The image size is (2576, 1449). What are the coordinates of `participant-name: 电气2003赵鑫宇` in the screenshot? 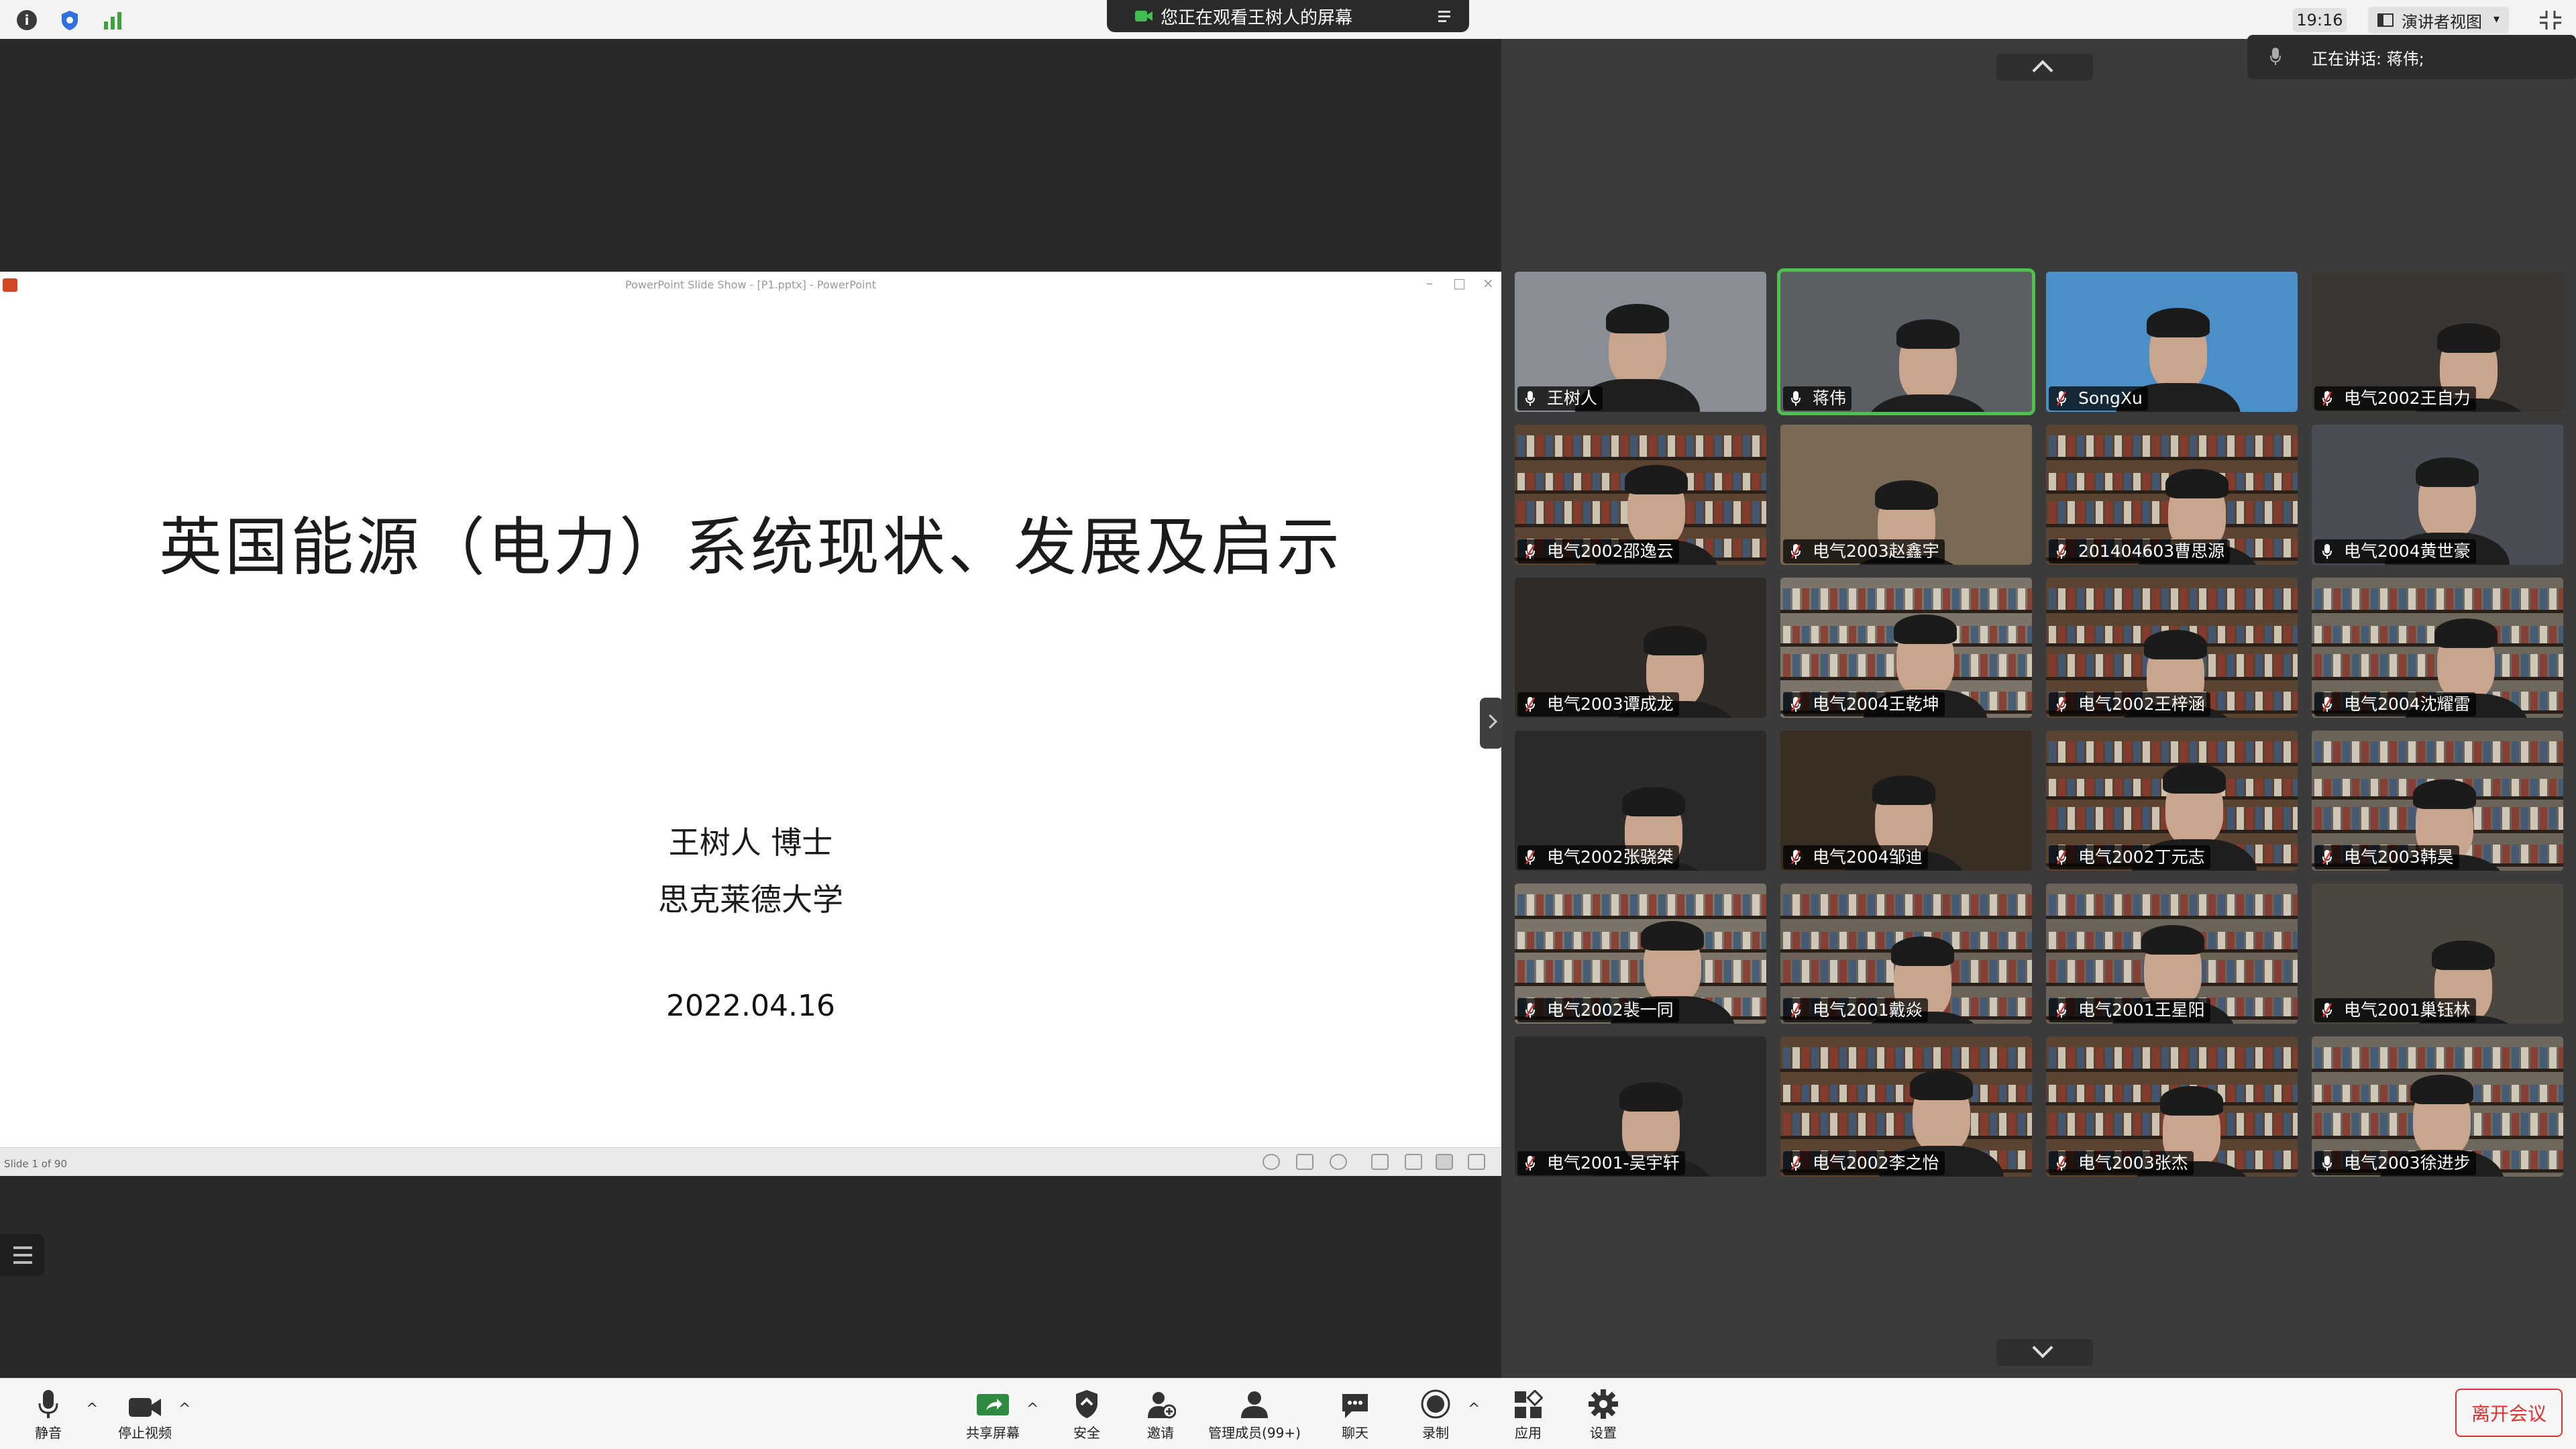 It's located at (1876, 551).